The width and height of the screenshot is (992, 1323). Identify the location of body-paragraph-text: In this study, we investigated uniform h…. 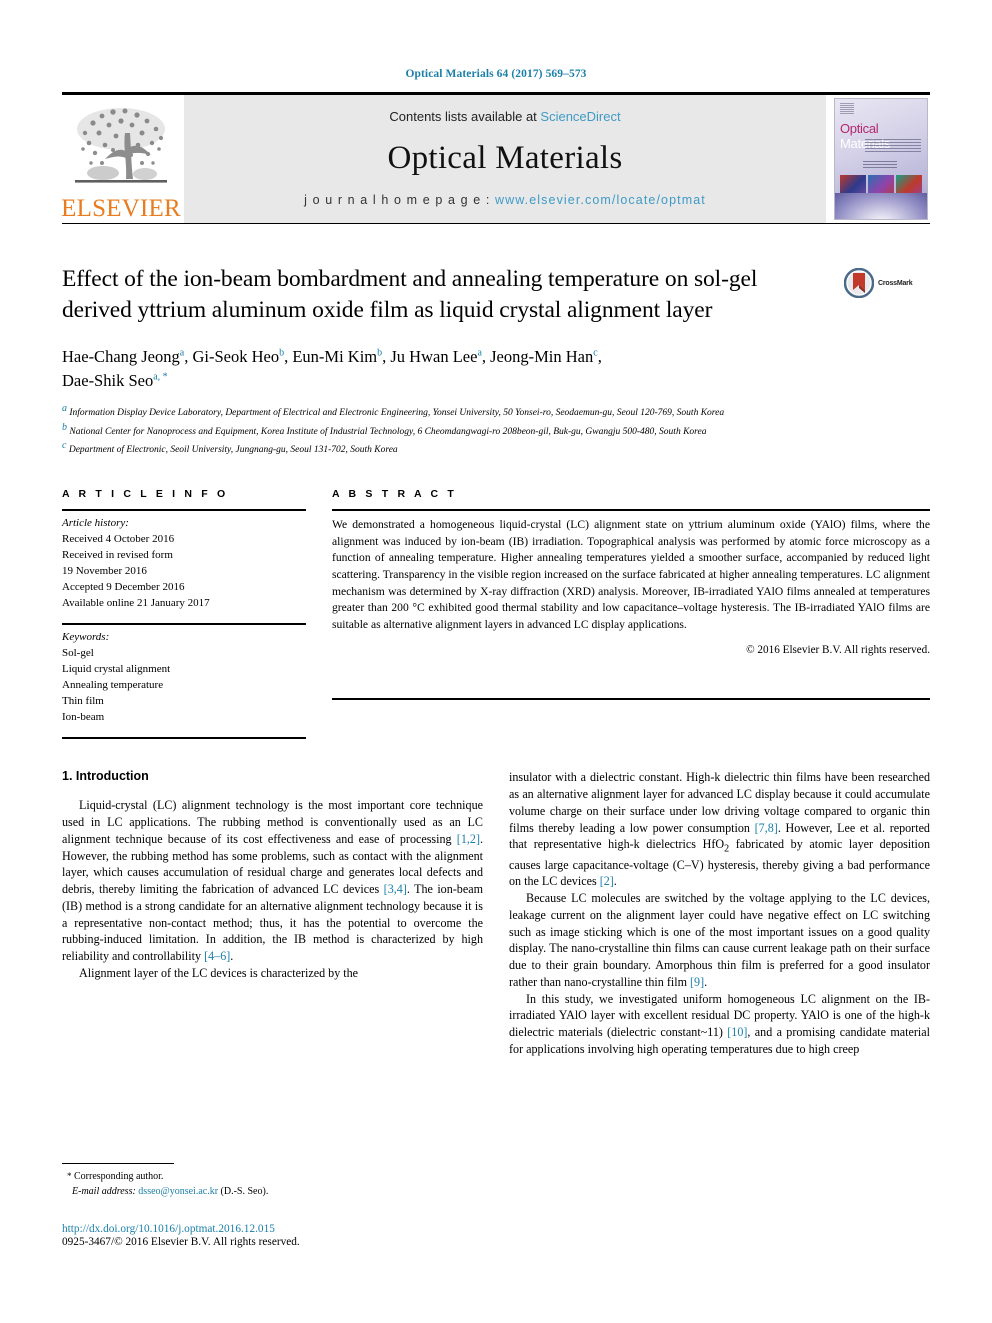
(720, 1023).